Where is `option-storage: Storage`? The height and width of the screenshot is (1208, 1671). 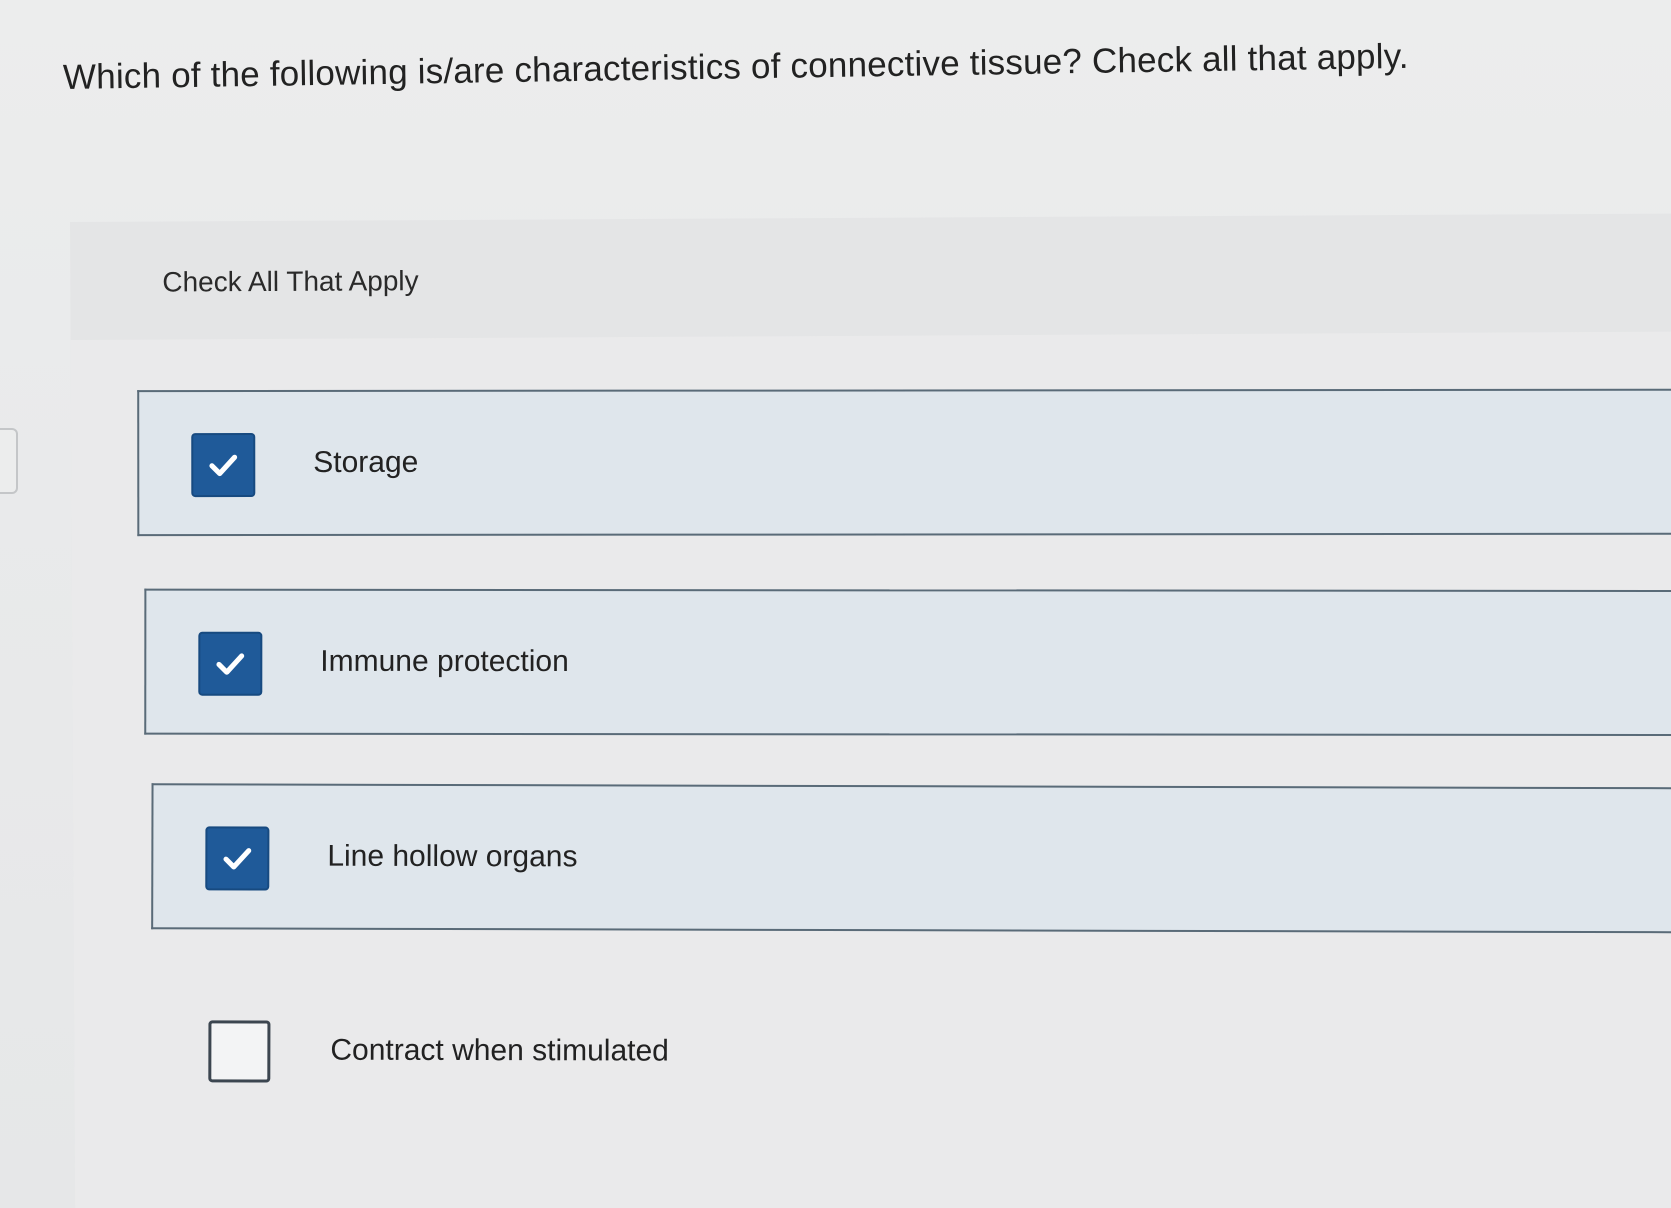
option-storage: Storage is located at coordinates (904, 462).